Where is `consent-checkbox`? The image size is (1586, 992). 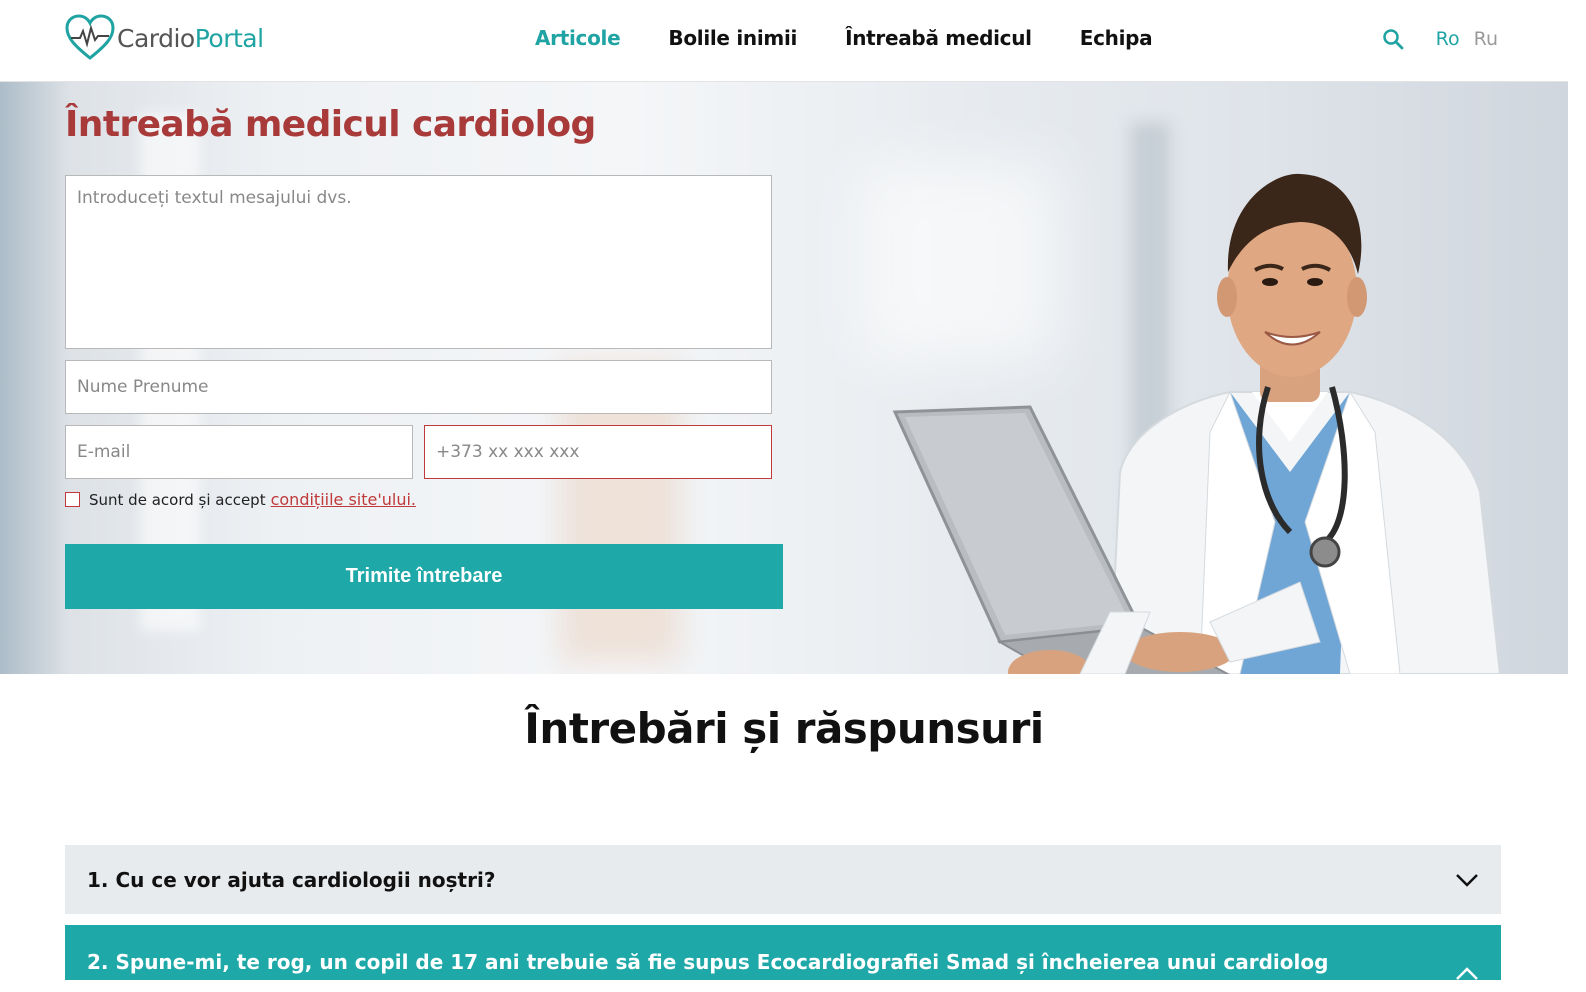 consent-checkbox is located at coordinates (72, 499).